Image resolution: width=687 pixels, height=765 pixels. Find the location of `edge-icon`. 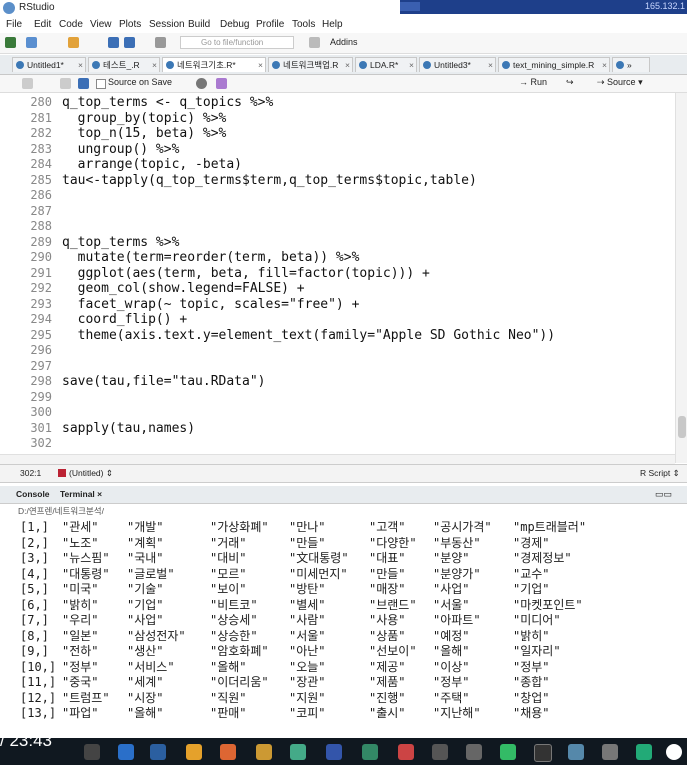

edge-icon is located at coordinates (126, 752).